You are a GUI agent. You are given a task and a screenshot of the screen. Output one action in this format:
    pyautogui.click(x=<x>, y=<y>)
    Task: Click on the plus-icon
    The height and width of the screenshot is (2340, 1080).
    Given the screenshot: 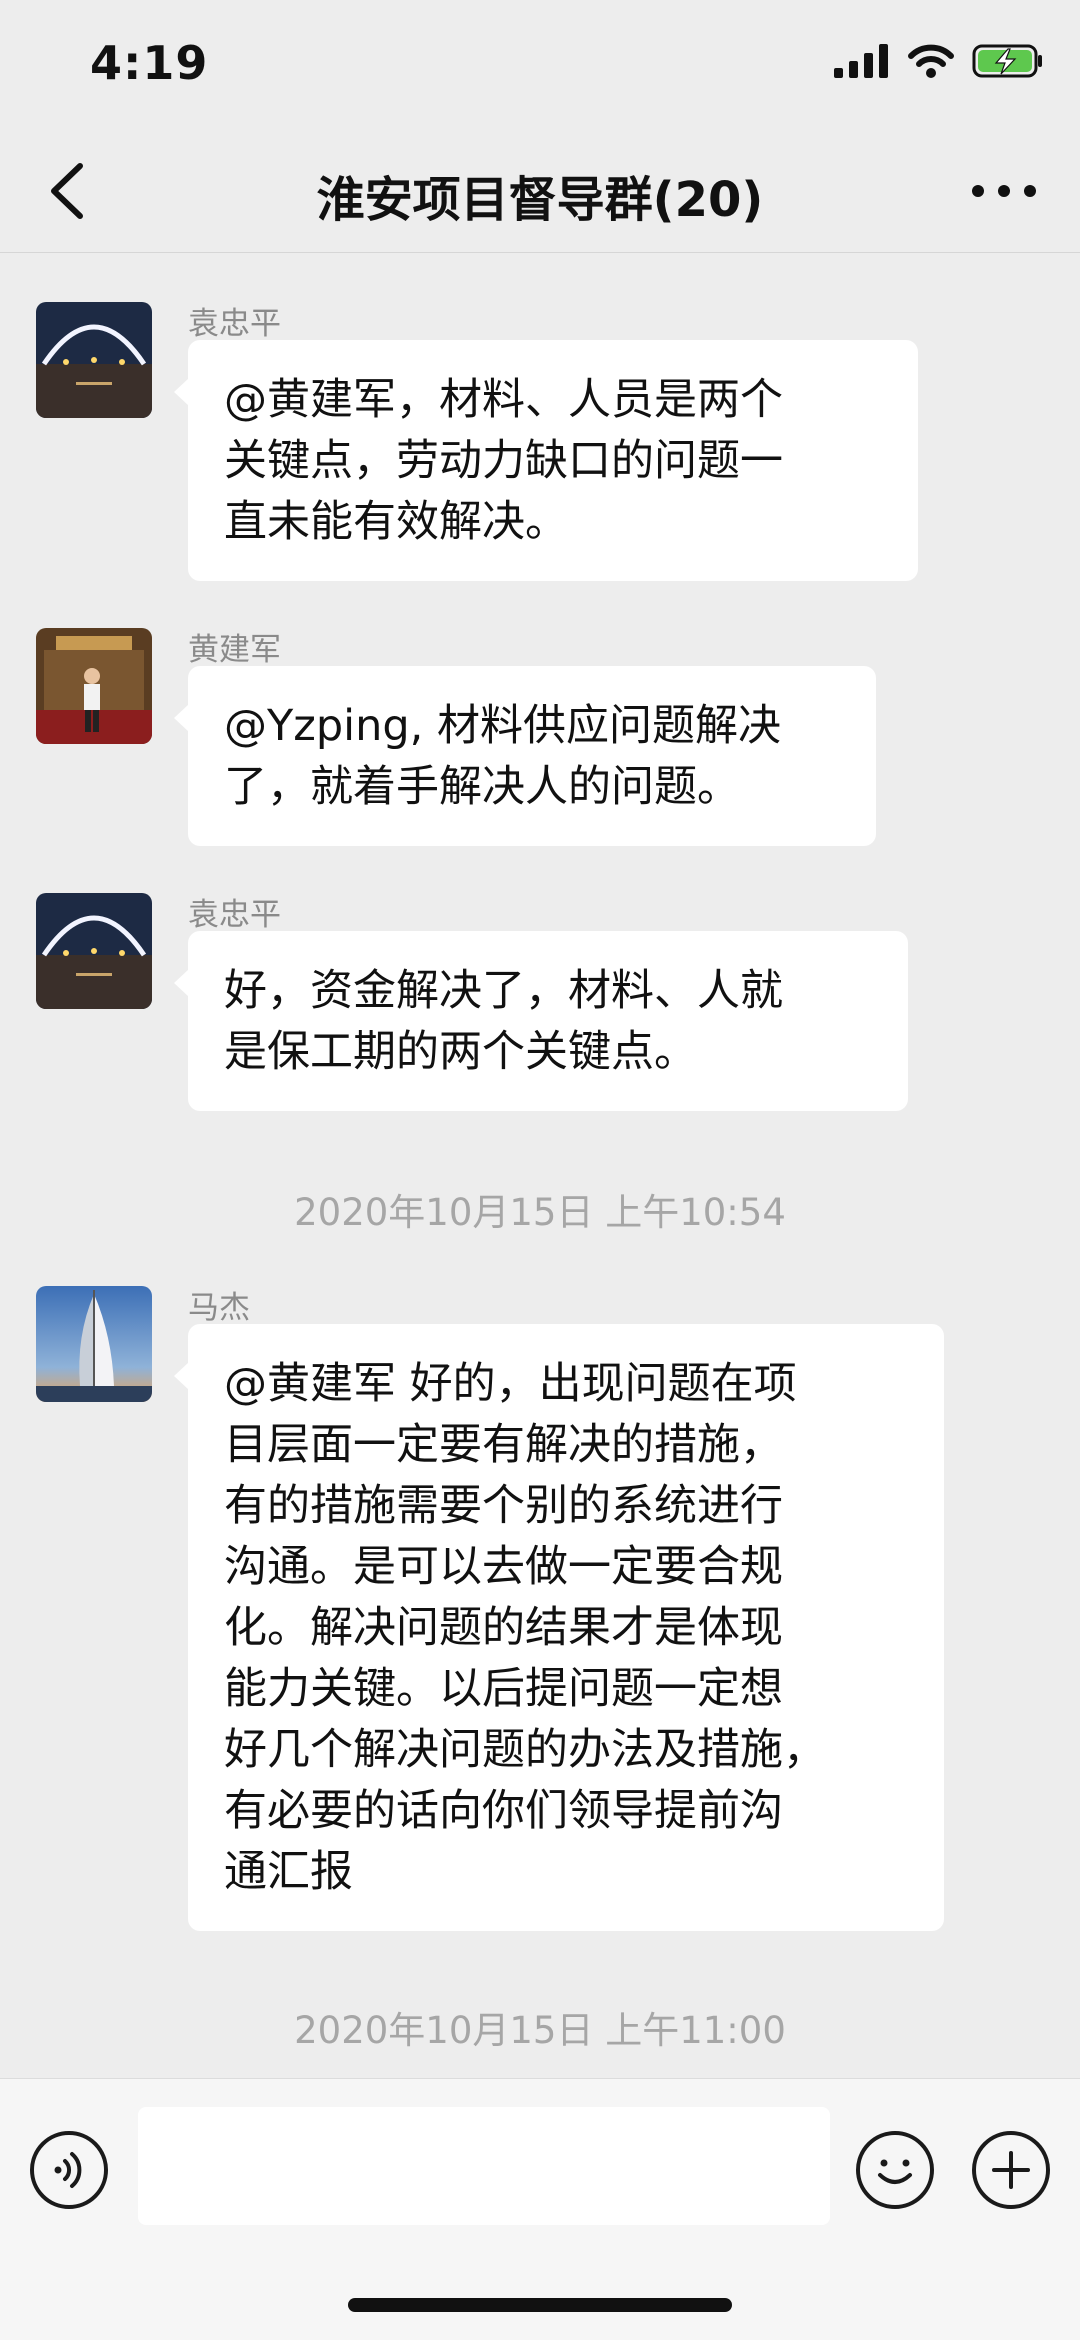 What is the action you would take?
    pyautogui.click(x=1011, y=2170)
    